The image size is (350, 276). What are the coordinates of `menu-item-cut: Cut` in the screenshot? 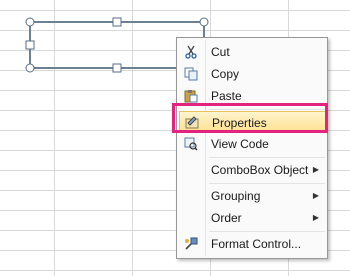 It's located at (253, 52).